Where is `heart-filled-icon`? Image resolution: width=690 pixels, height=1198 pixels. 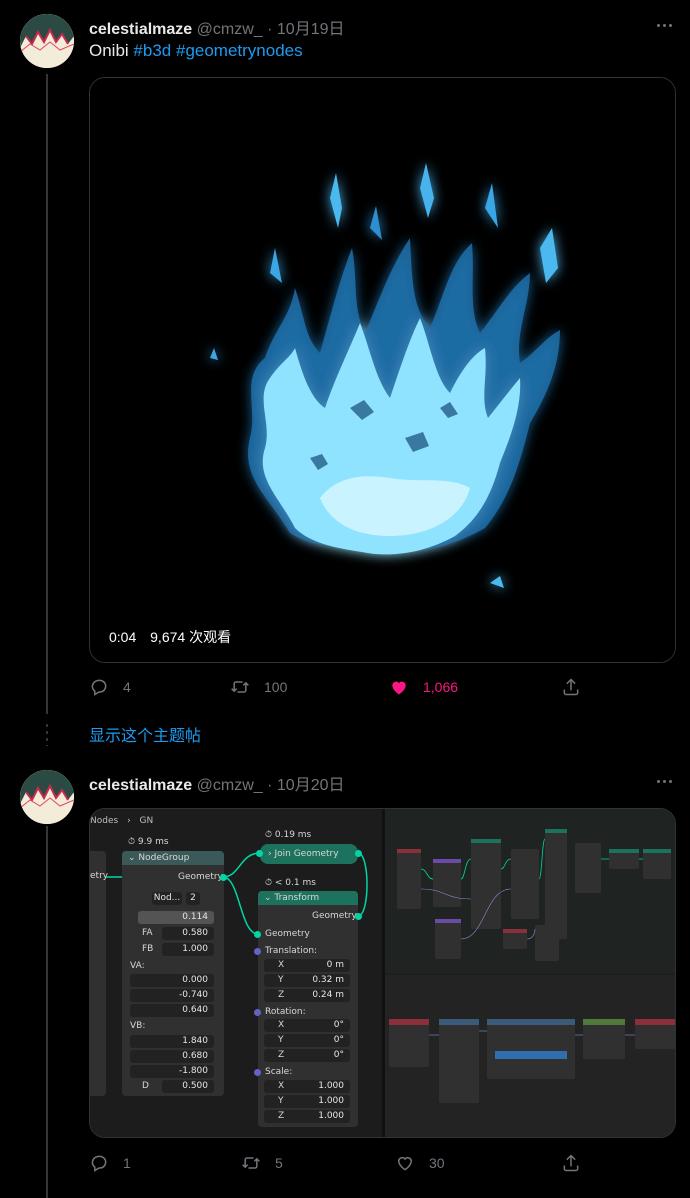 heart-filled-icon is located at coordinates (399, 688).